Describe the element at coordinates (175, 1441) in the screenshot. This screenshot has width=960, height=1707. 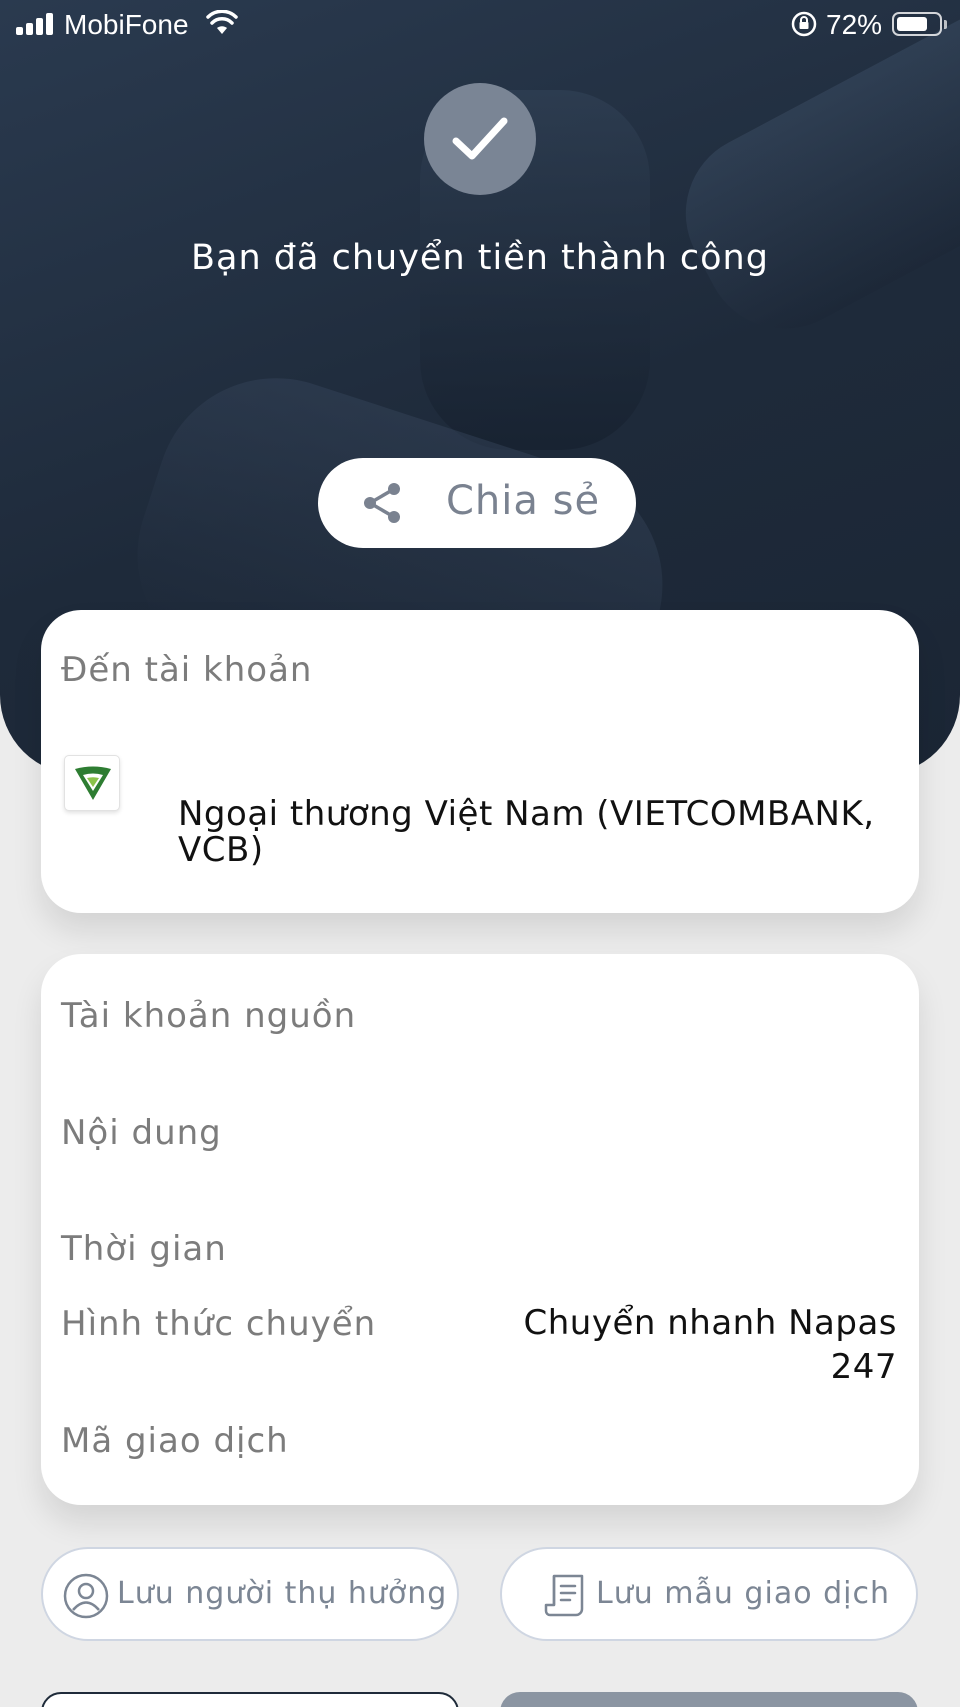
I see `transaction-id-label: Mã giao dịch` at that location.